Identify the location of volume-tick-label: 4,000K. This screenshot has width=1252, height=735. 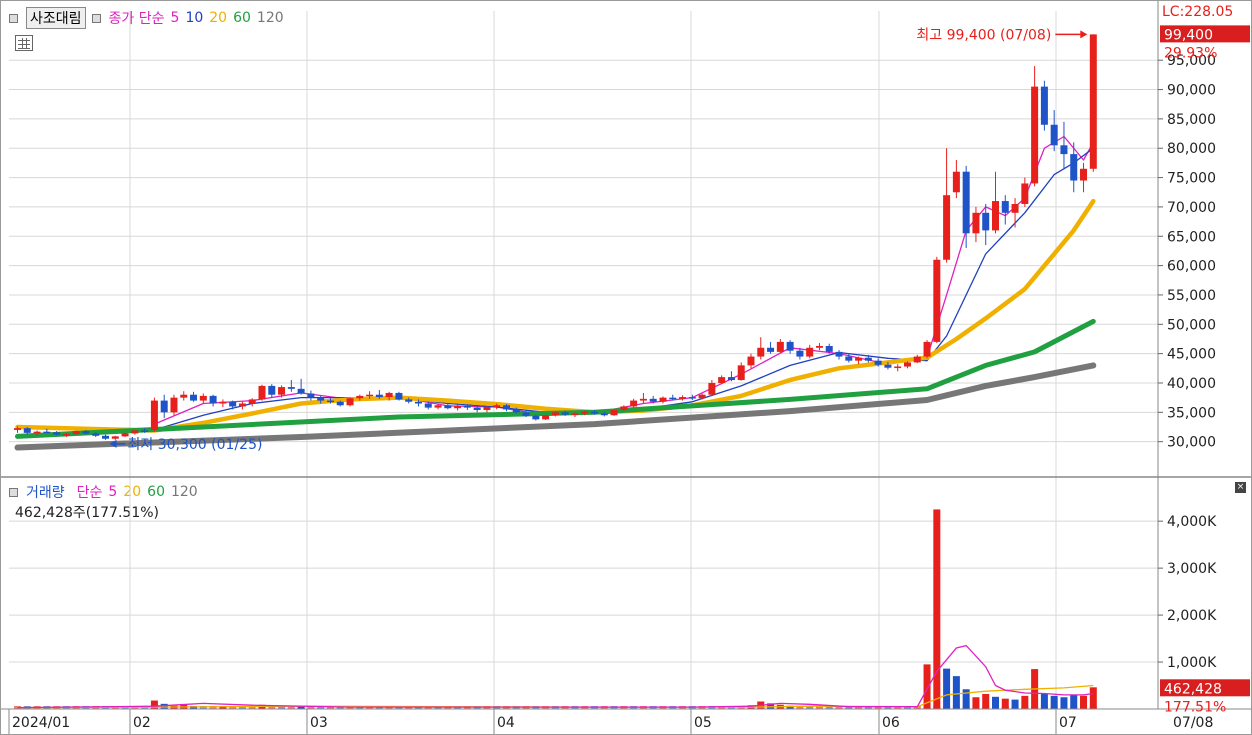
(1192, 522).